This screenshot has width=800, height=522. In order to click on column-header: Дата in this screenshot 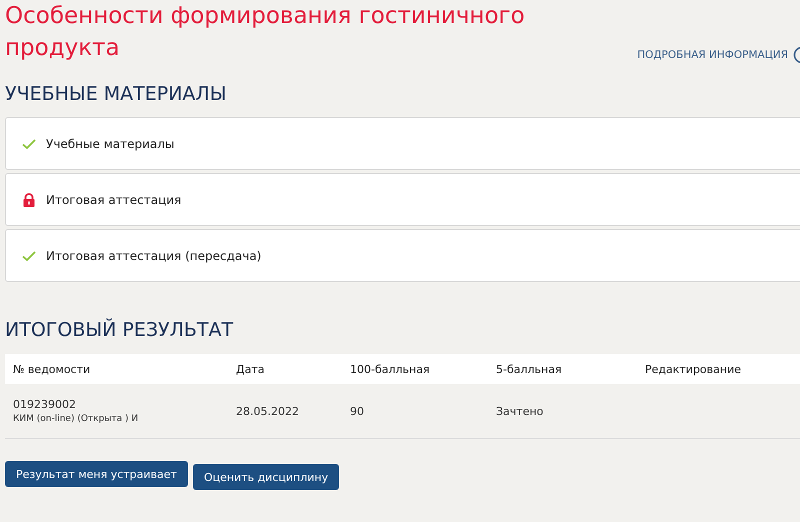, I will do `click(251, 369)`.